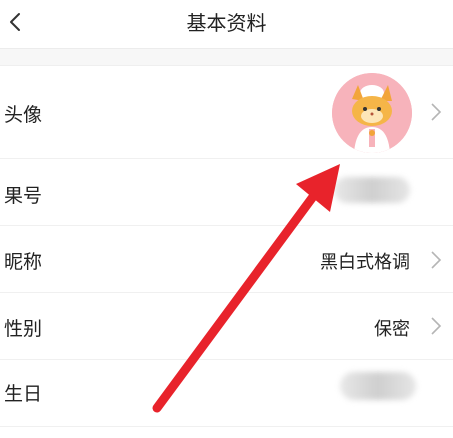  I want to click on nickname-label: 昵称, so click(23, 262).